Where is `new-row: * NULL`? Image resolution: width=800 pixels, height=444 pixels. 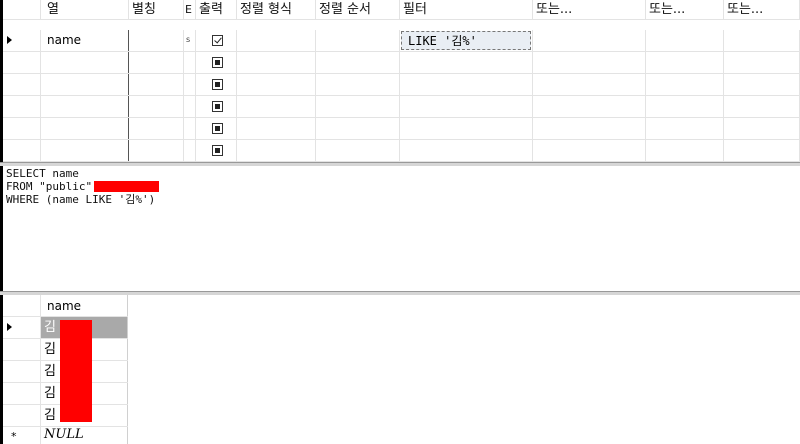 new-row: * NULL is located at coordinates (65, 435).